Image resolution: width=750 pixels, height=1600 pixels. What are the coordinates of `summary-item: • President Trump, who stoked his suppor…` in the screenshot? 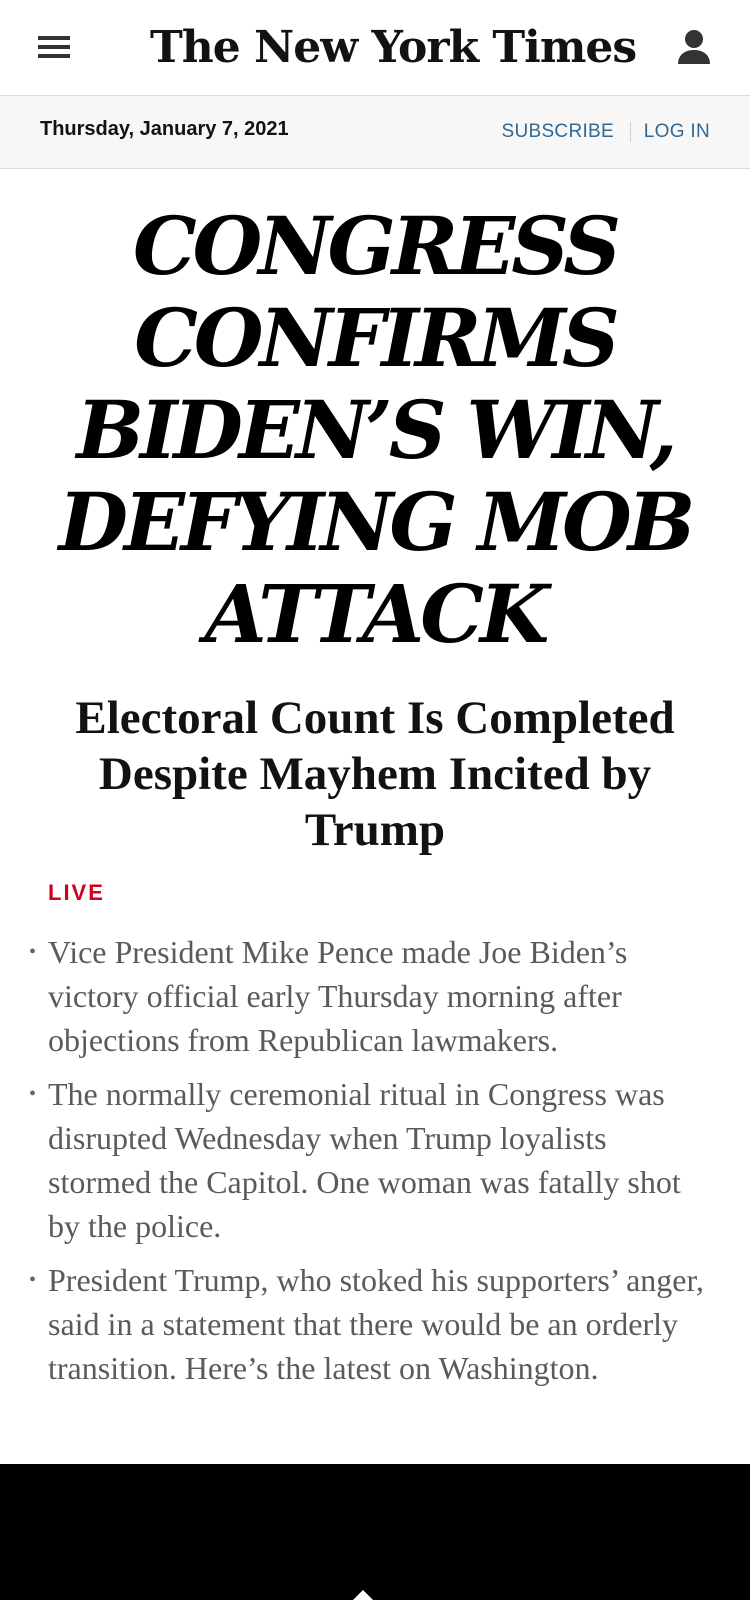 It's located at (375, 1324).